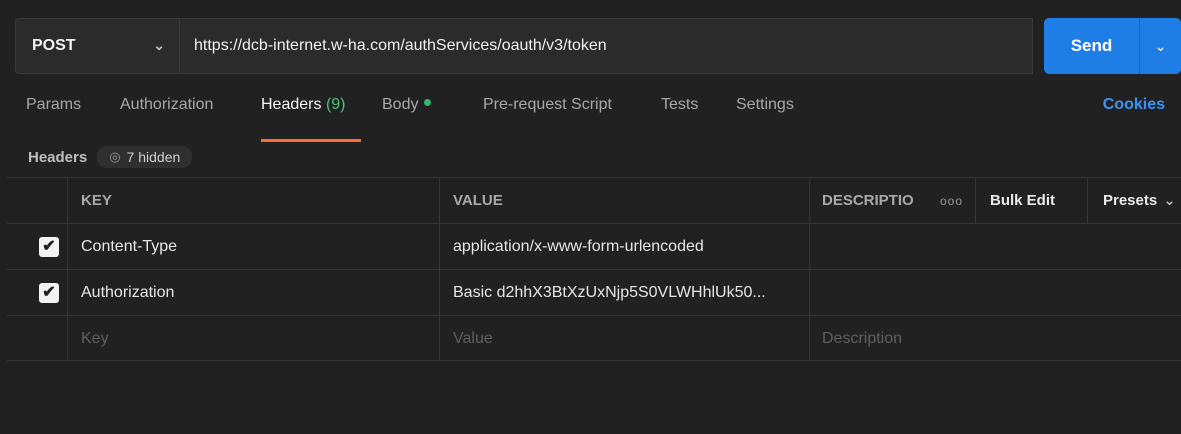 The width and height of the screenshot is (1181, 434). What do you see at coordinates (428, 103) in the screenshot?
I see `body-status-dot` at bounding box center [428, 103].